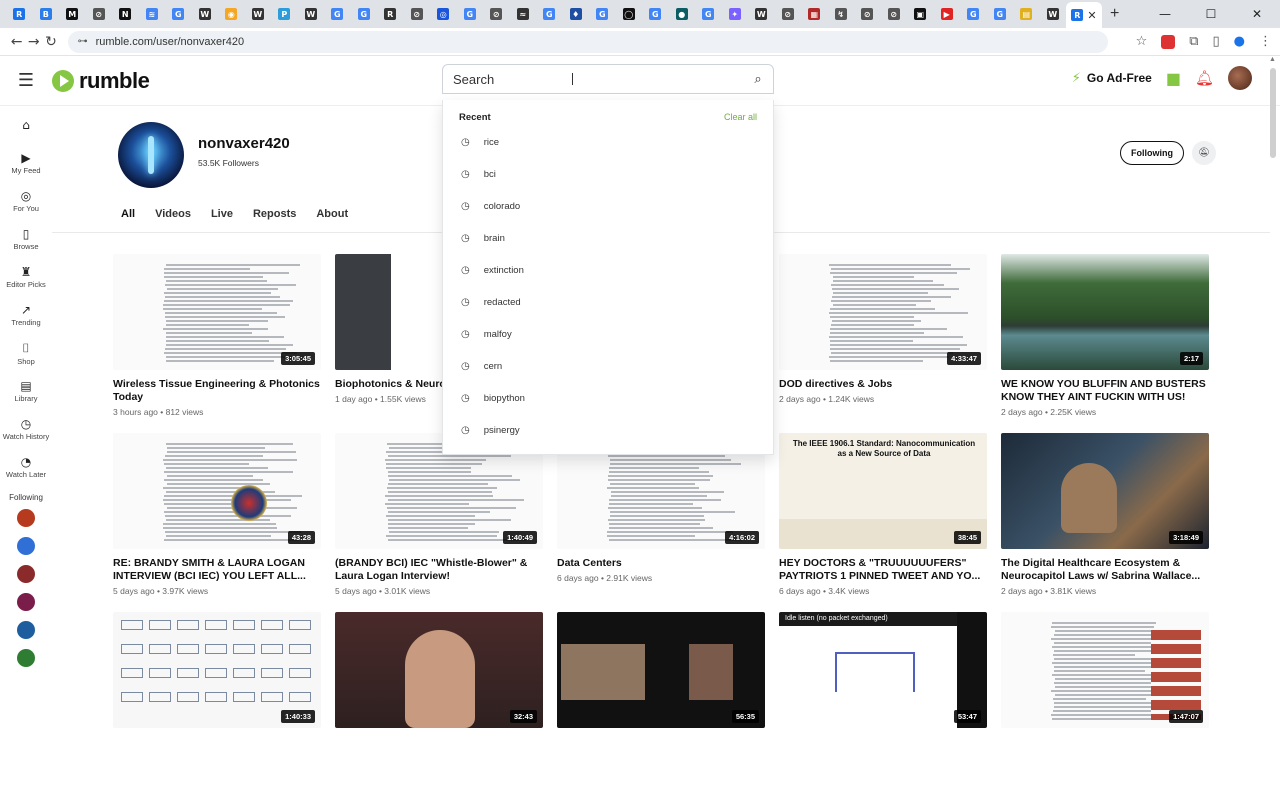 The height and width of the screenshot is (791, 1280). What do you see at coordinates (1240, 78) in the screenshot?
I see `user-avatar` at bounding box center [1240, 78].